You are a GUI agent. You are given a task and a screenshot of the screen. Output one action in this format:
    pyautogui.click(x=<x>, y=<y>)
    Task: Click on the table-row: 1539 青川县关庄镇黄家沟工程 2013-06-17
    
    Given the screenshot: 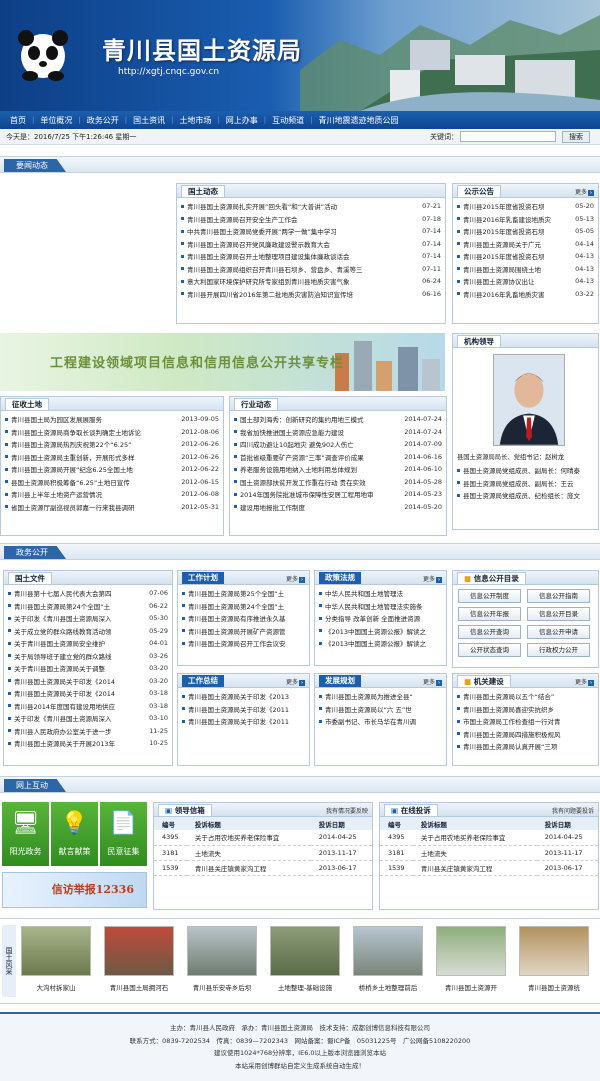 What is the action you would take?
    pyautogui.click(x=263, y=868)
    